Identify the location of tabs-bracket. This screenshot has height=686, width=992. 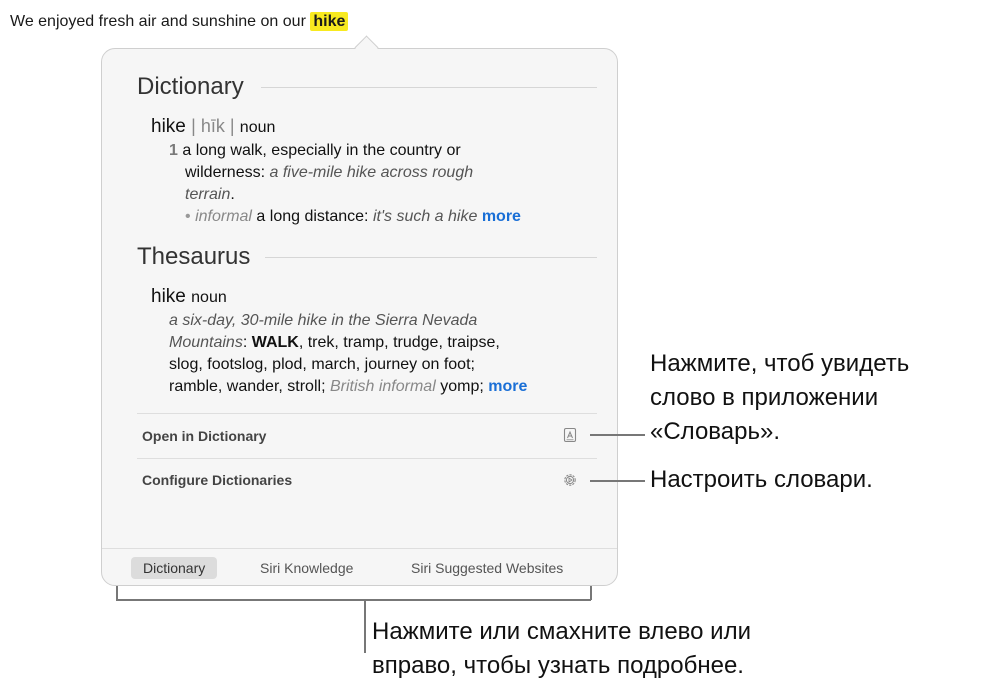
(353, 600).